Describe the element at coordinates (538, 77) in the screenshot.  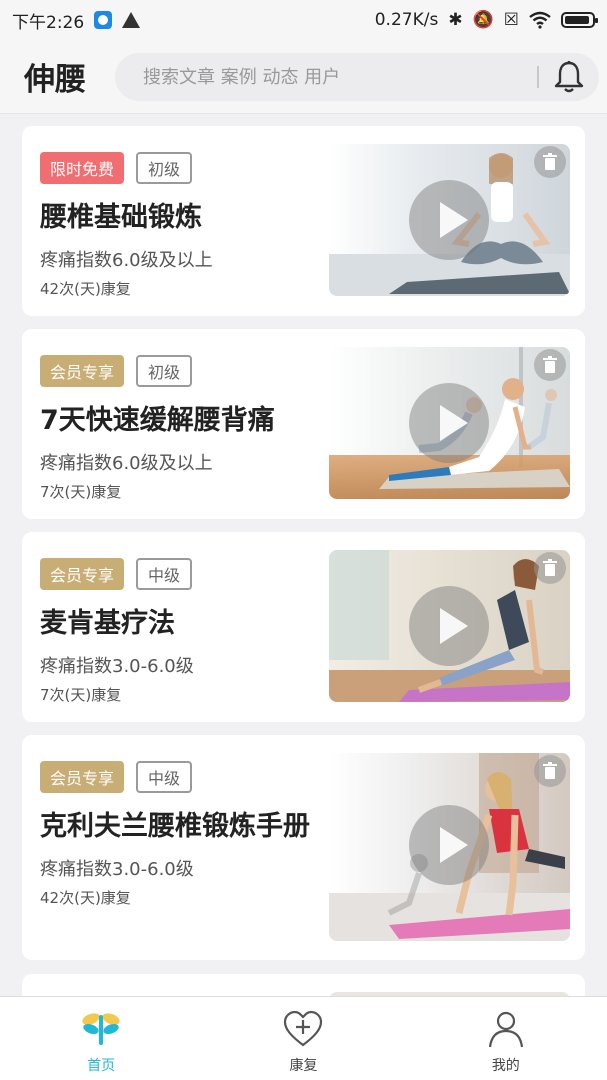
I see `search-divider` at that location.